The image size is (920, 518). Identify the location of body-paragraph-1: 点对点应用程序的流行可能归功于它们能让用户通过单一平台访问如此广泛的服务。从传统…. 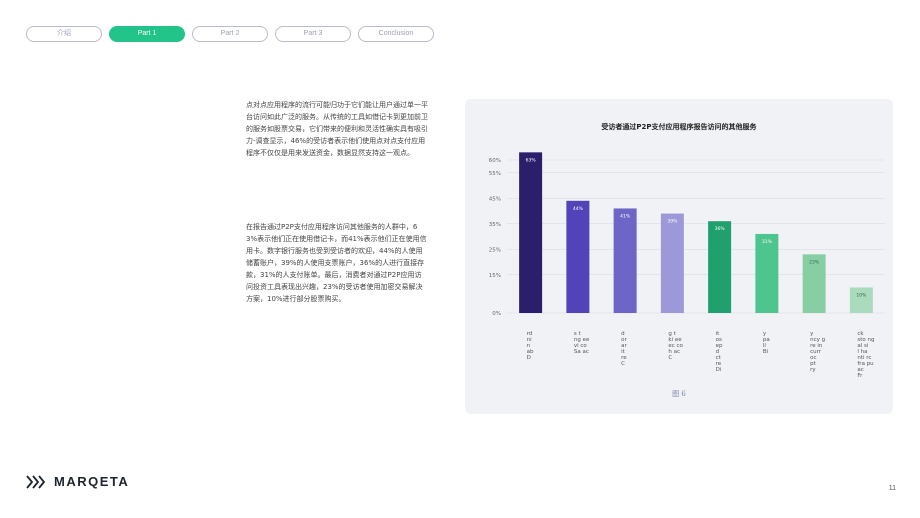
(337, 129).